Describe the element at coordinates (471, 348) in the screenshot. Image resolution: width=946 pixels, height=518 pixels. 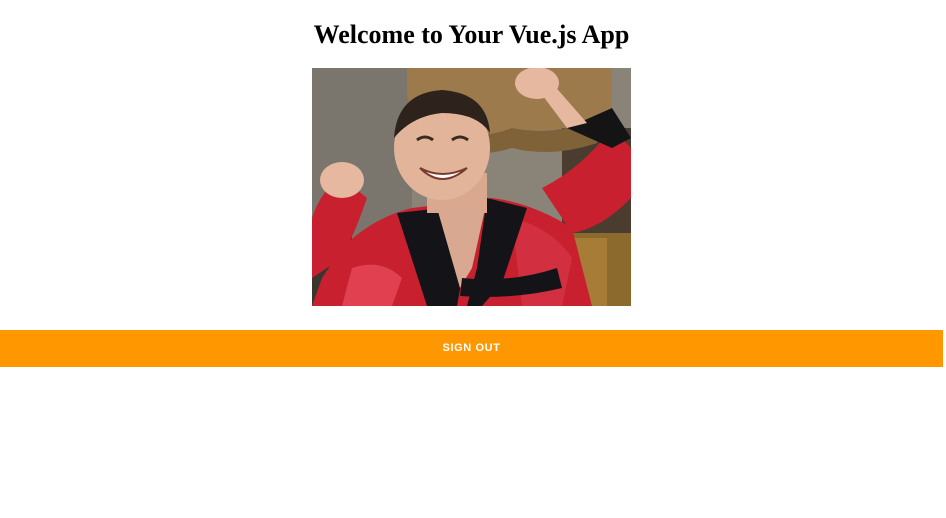
I see `sign-out-button: SIGN OUT` at that location.